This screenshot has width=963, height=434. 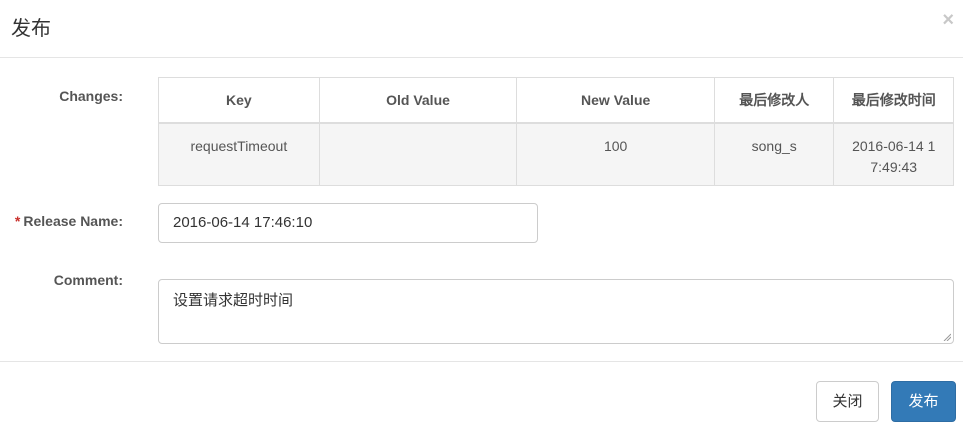 I want to click on modified-time-line1: 2016-06-14 1, so click(x=894, y=146).